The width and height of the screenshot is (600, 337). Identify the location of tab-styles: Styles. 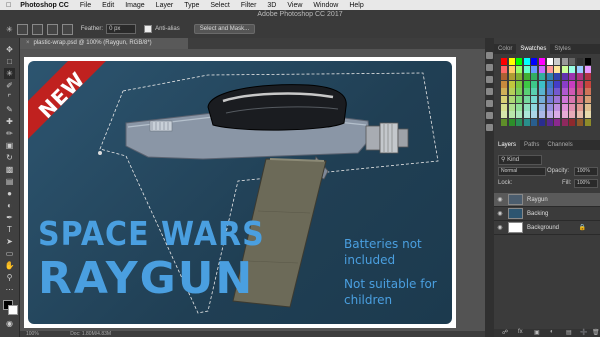
(562, 49).